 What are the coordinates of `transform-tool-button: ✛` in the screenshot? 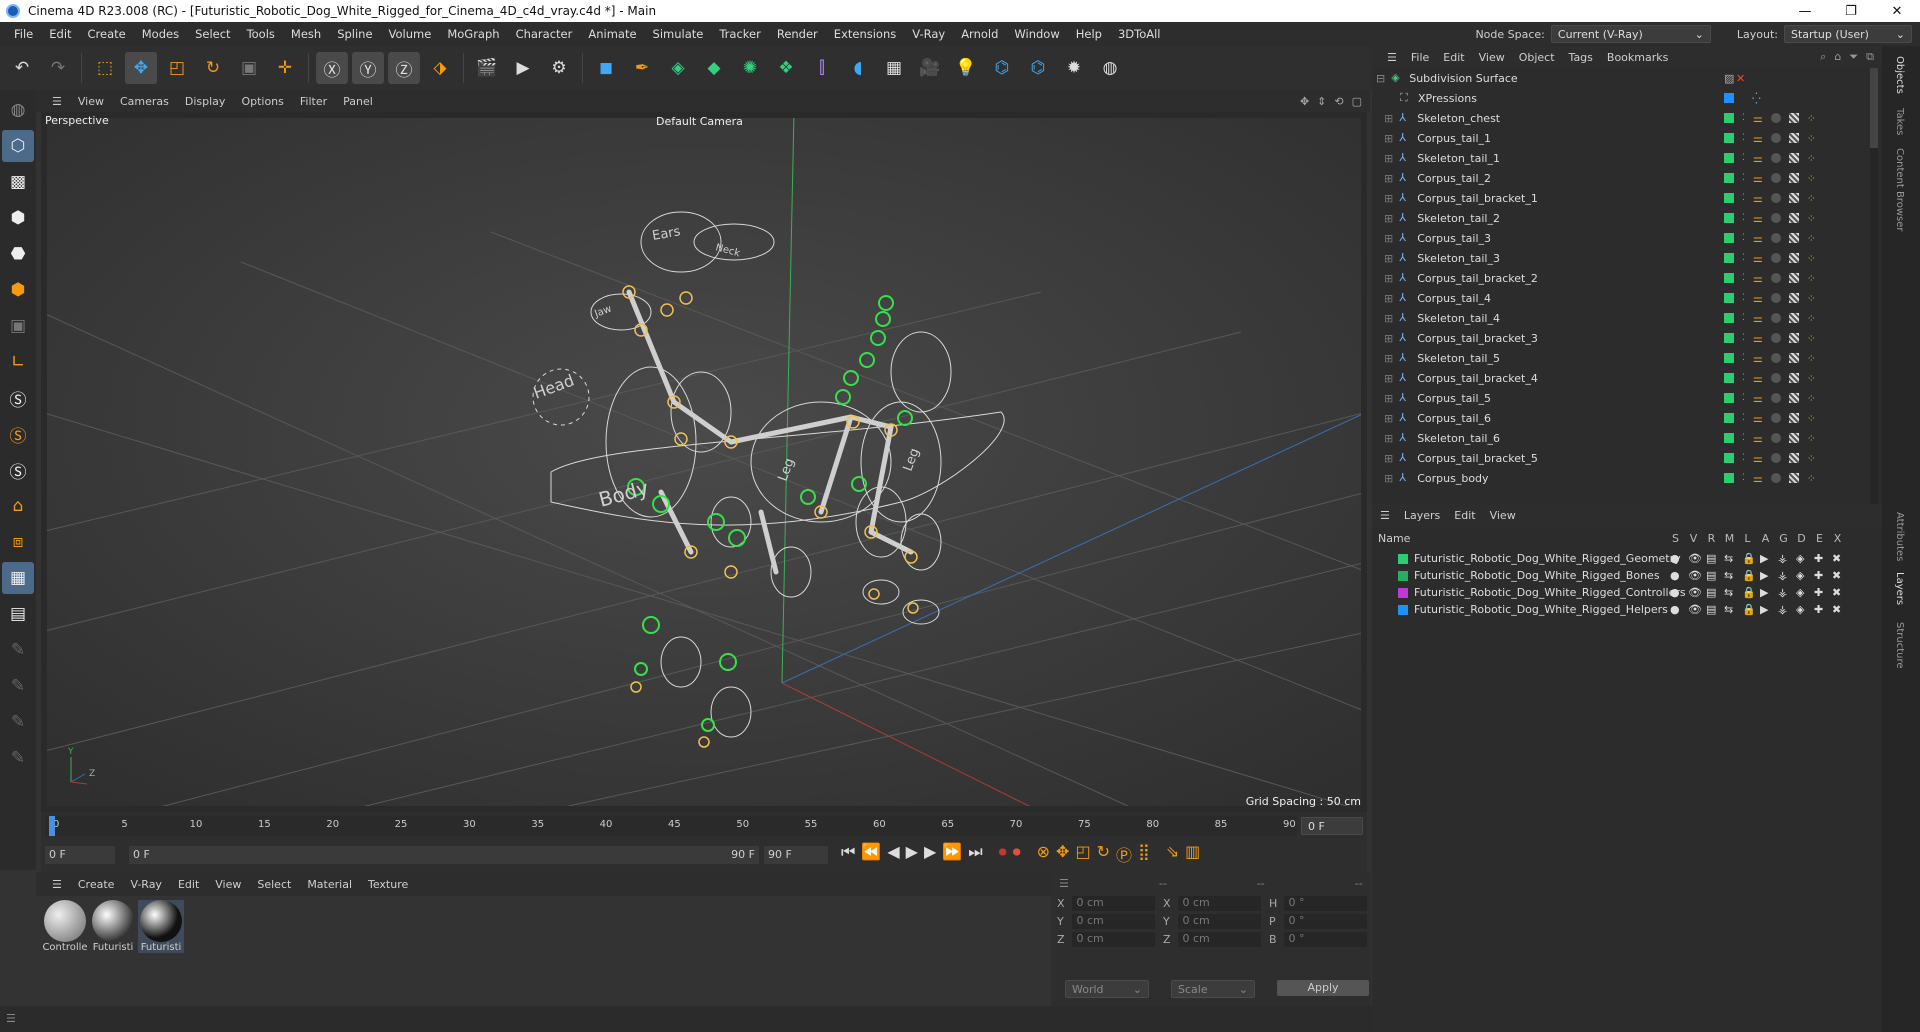 It's located at (285, 68).